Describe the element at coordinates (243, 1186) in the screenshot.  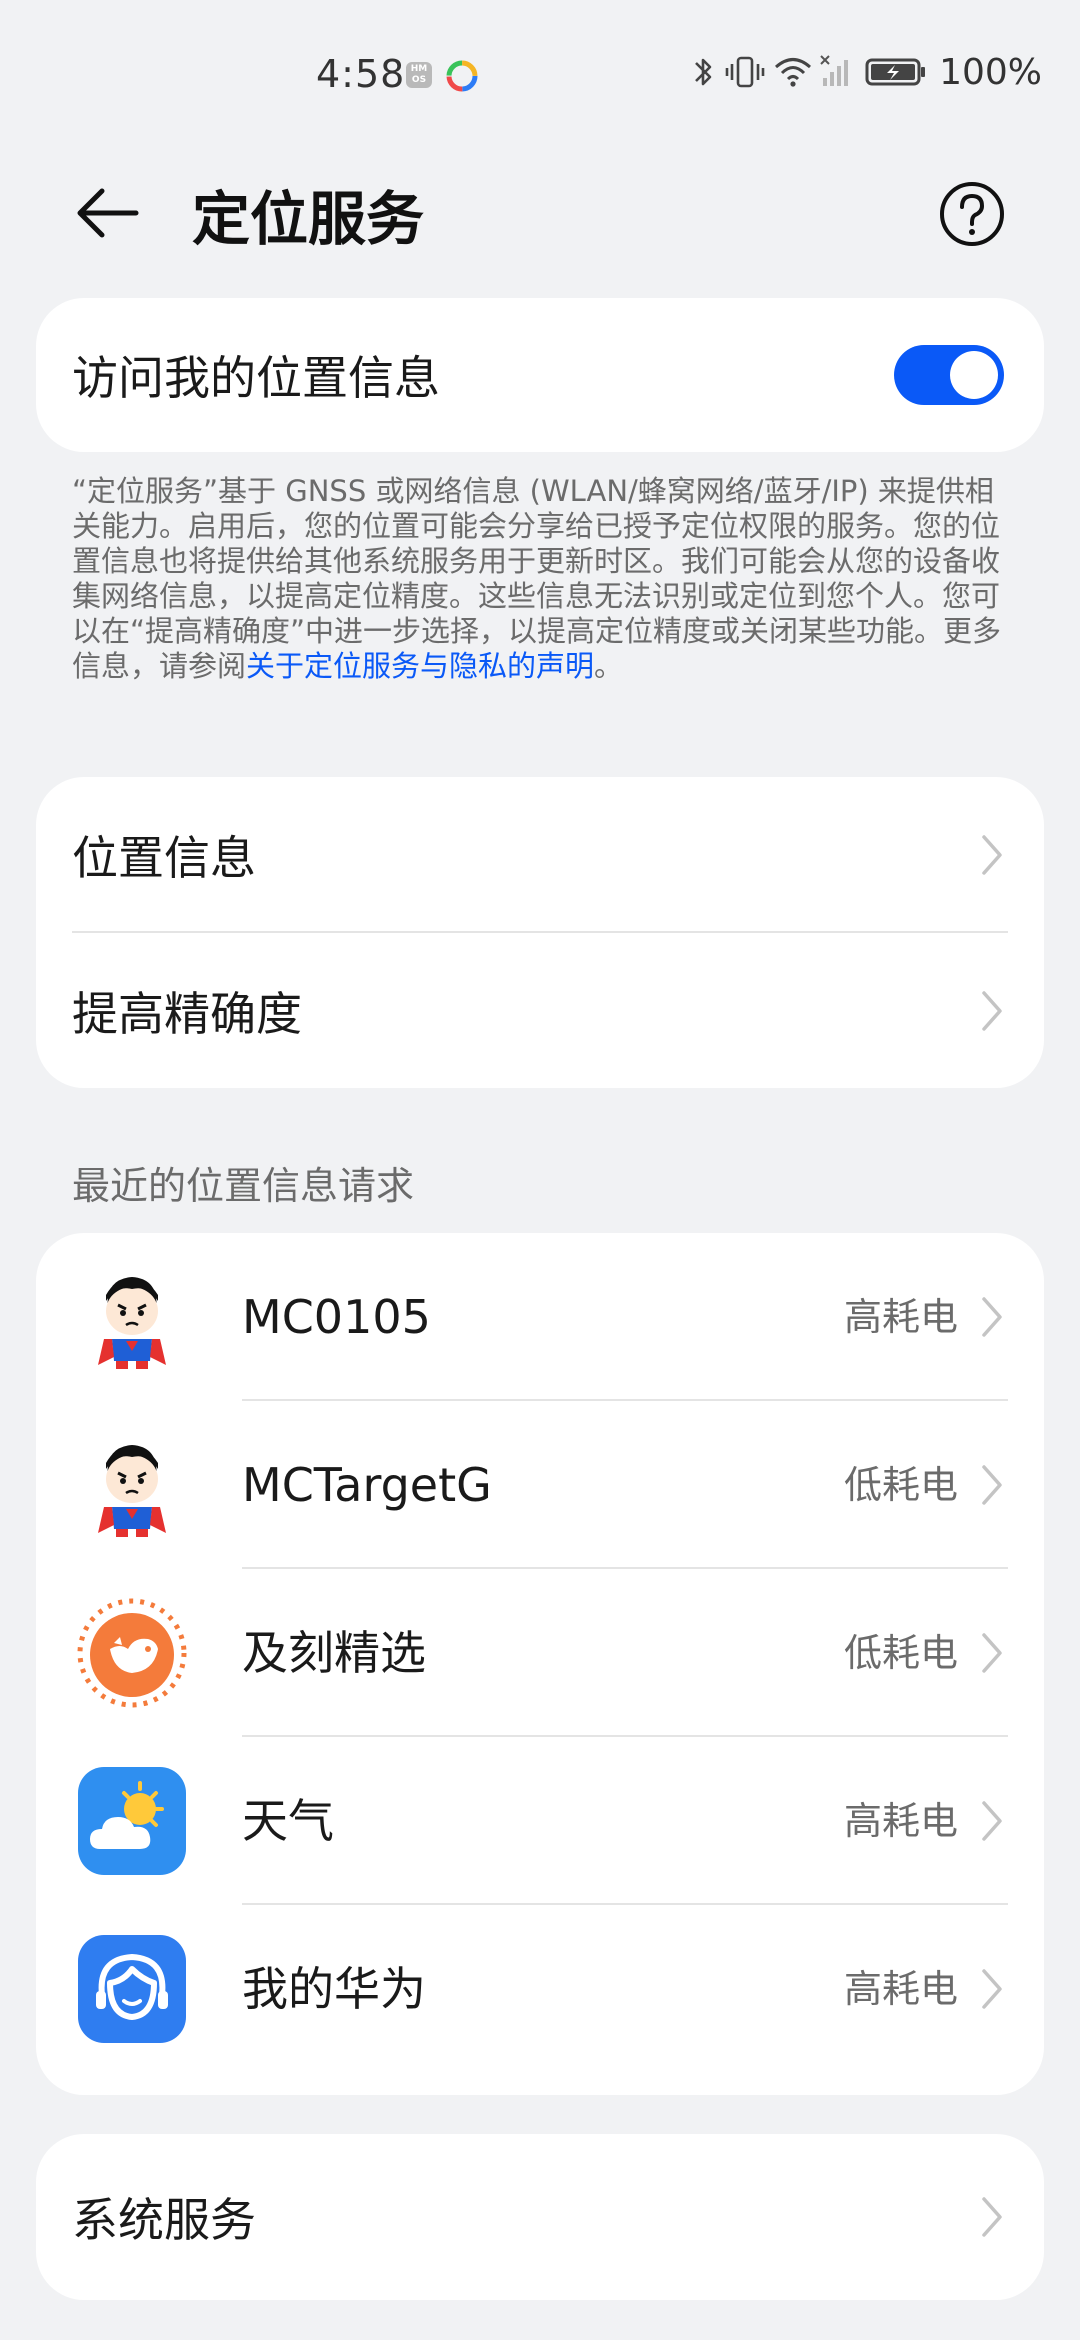
I see `recent-requests-title: 最近的位置信息请求` at that location.